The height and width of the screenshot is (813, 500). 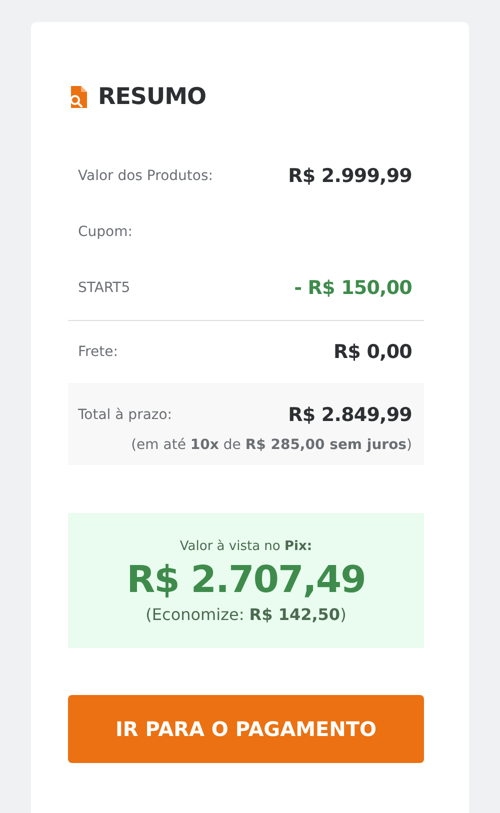 What do you see at coordinates (98, 352) in the screenshot?
I see `shipping-label: Frete:` at bounding box center [98, 352].